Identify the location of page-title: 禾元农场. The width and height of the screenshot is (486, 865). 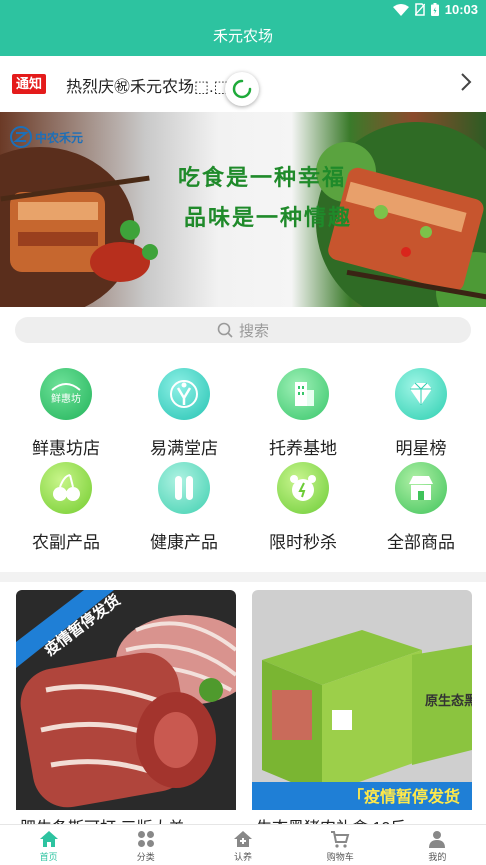
(242, 36).